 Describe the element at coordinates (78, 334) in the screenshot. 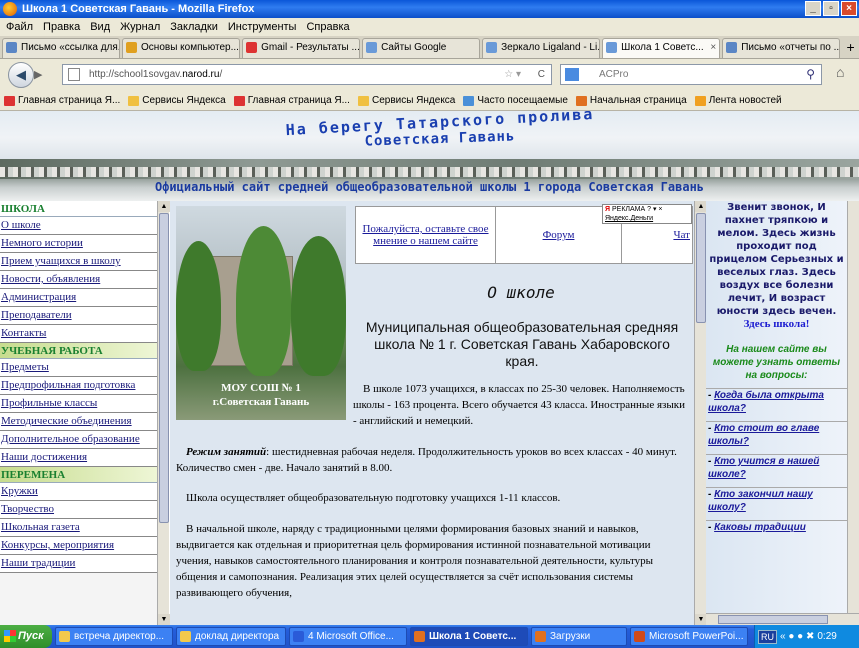

I see `sidebar-link: Контакты` at that location.